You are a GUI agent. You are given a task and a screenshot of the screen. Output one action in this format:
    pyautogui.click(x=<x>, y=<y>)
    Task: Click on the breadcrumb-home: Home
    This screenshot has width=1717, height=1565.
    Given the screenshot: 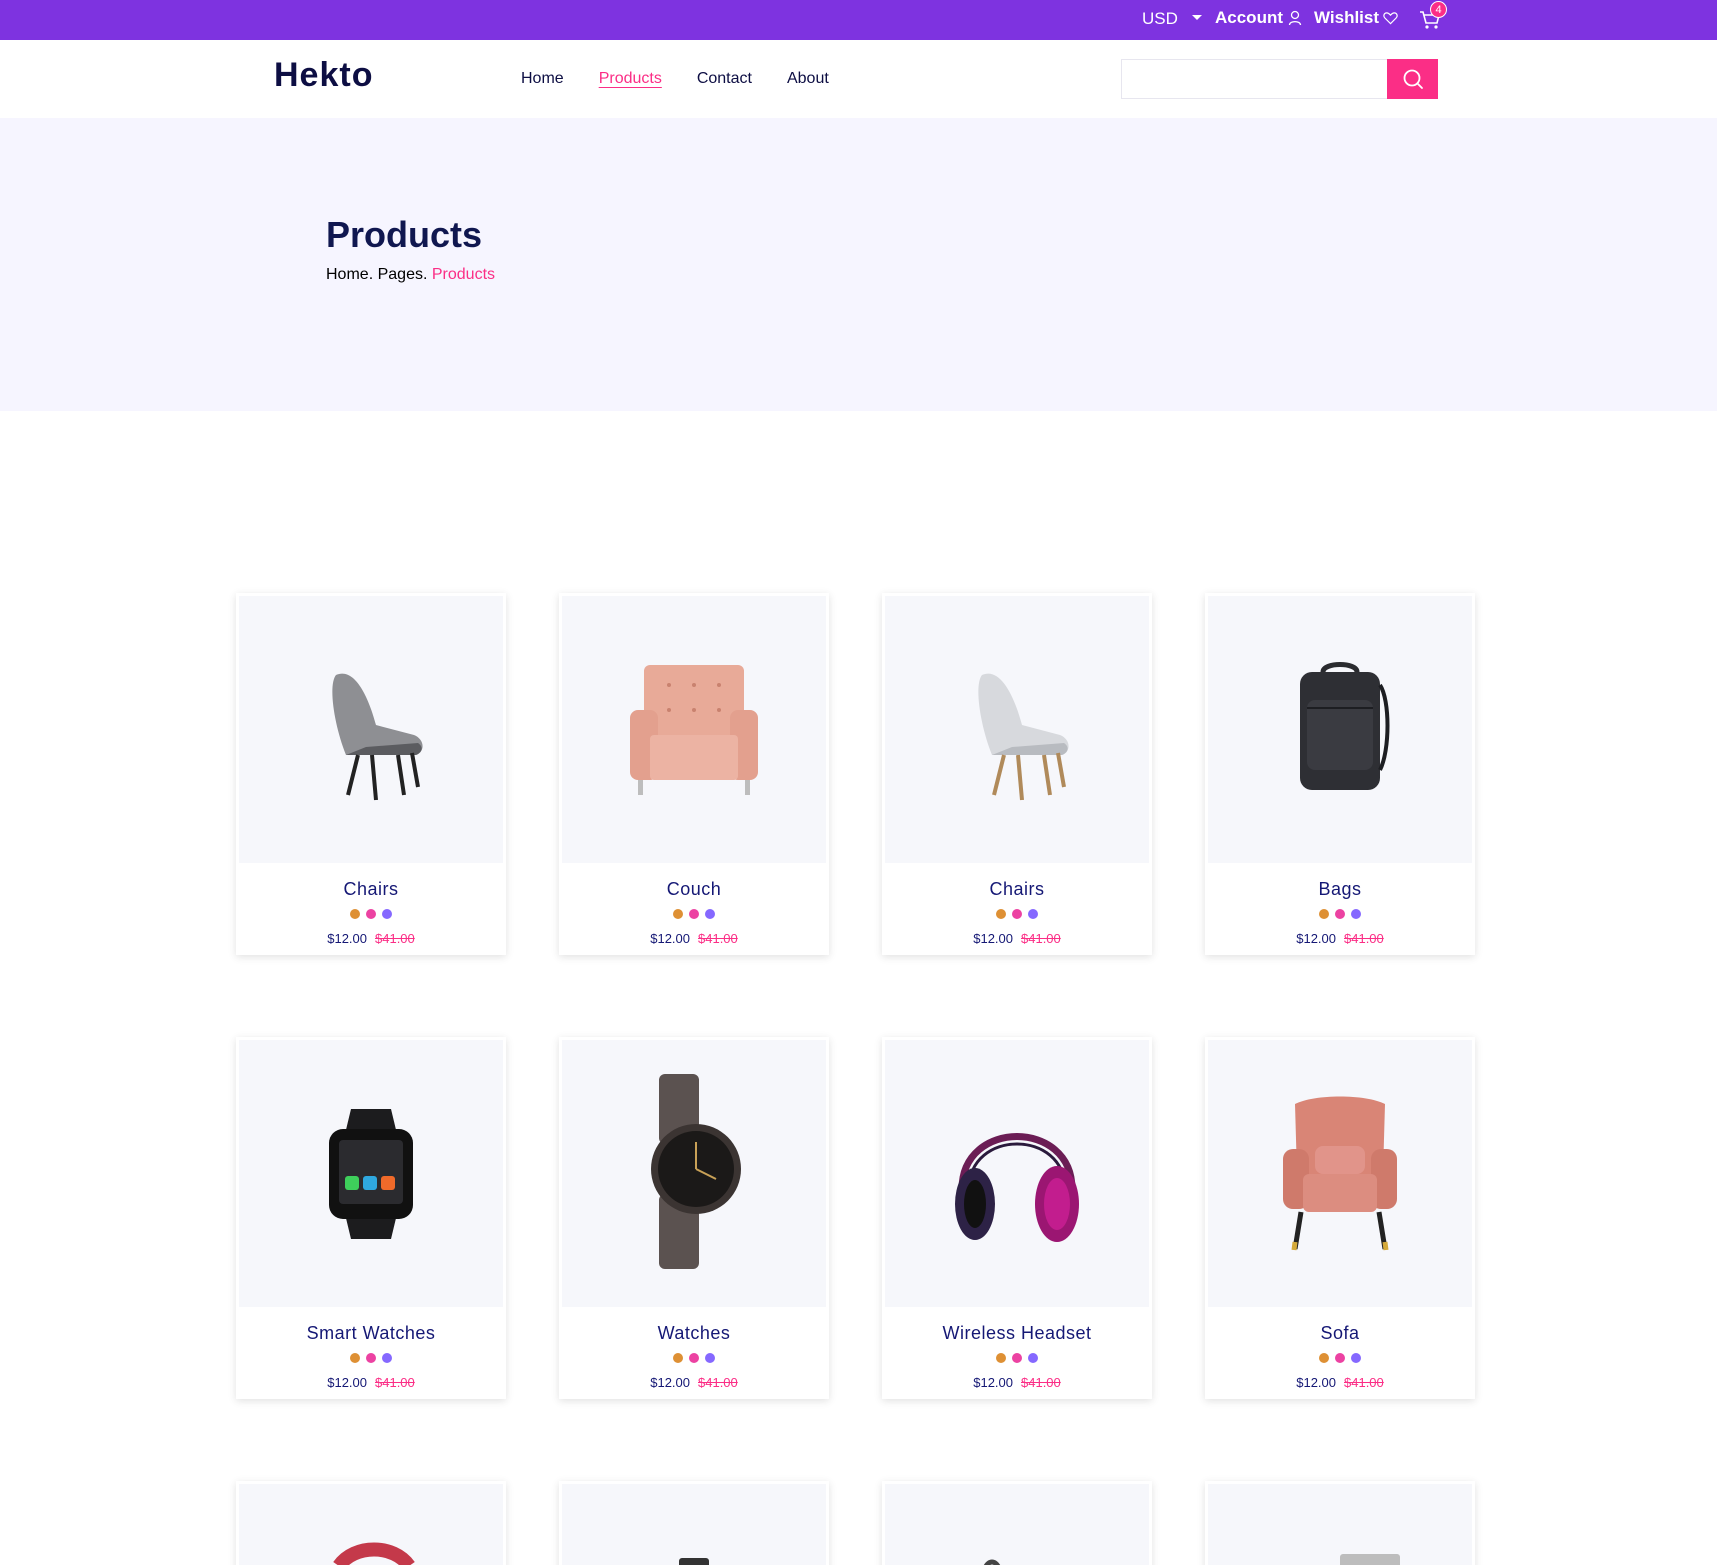 What is the action you would take?
    pyautogui.click(x=347, y=274)
    